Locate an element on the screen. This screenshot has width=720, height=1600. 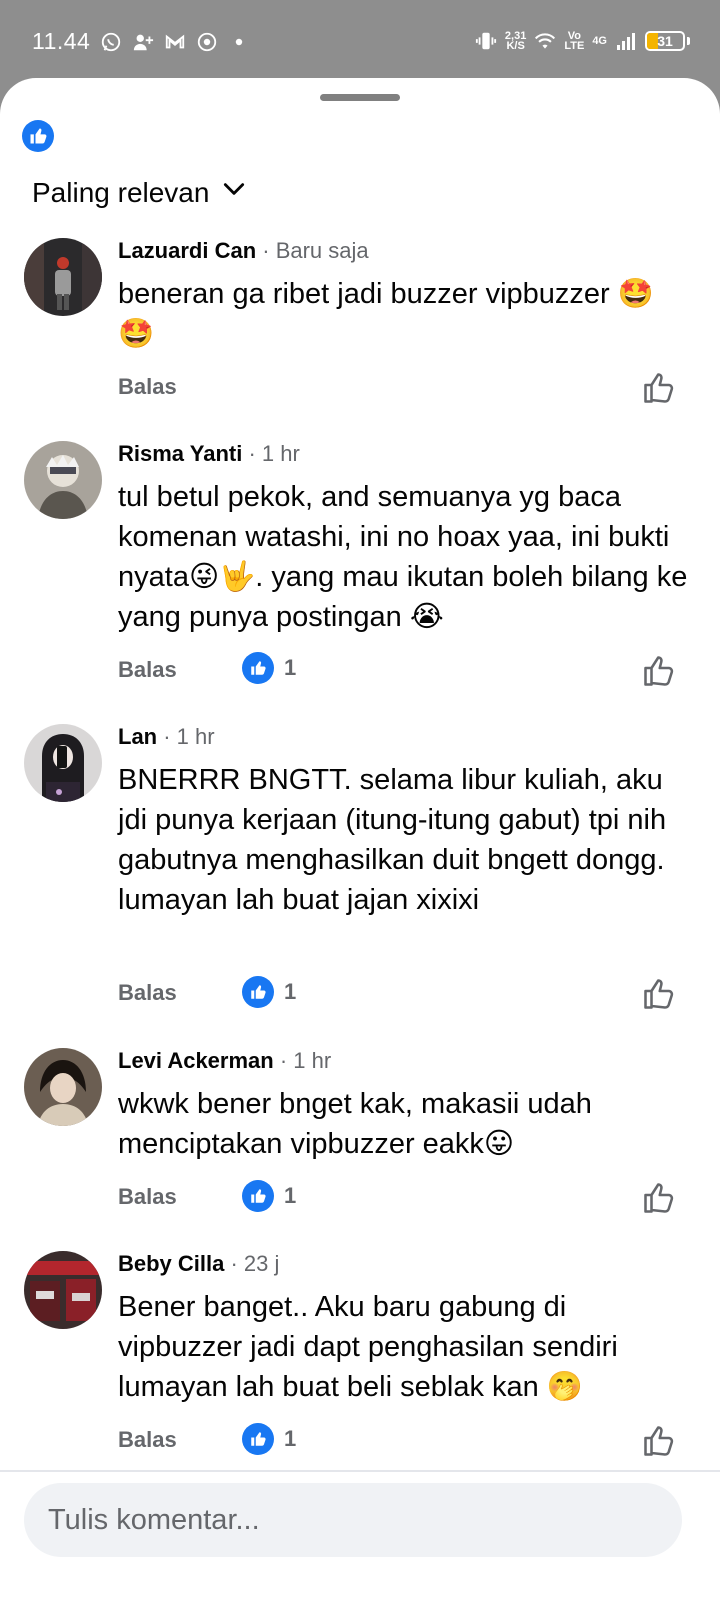
commenter-name: Levi Ackerman is located at coordinates (196, 1060).